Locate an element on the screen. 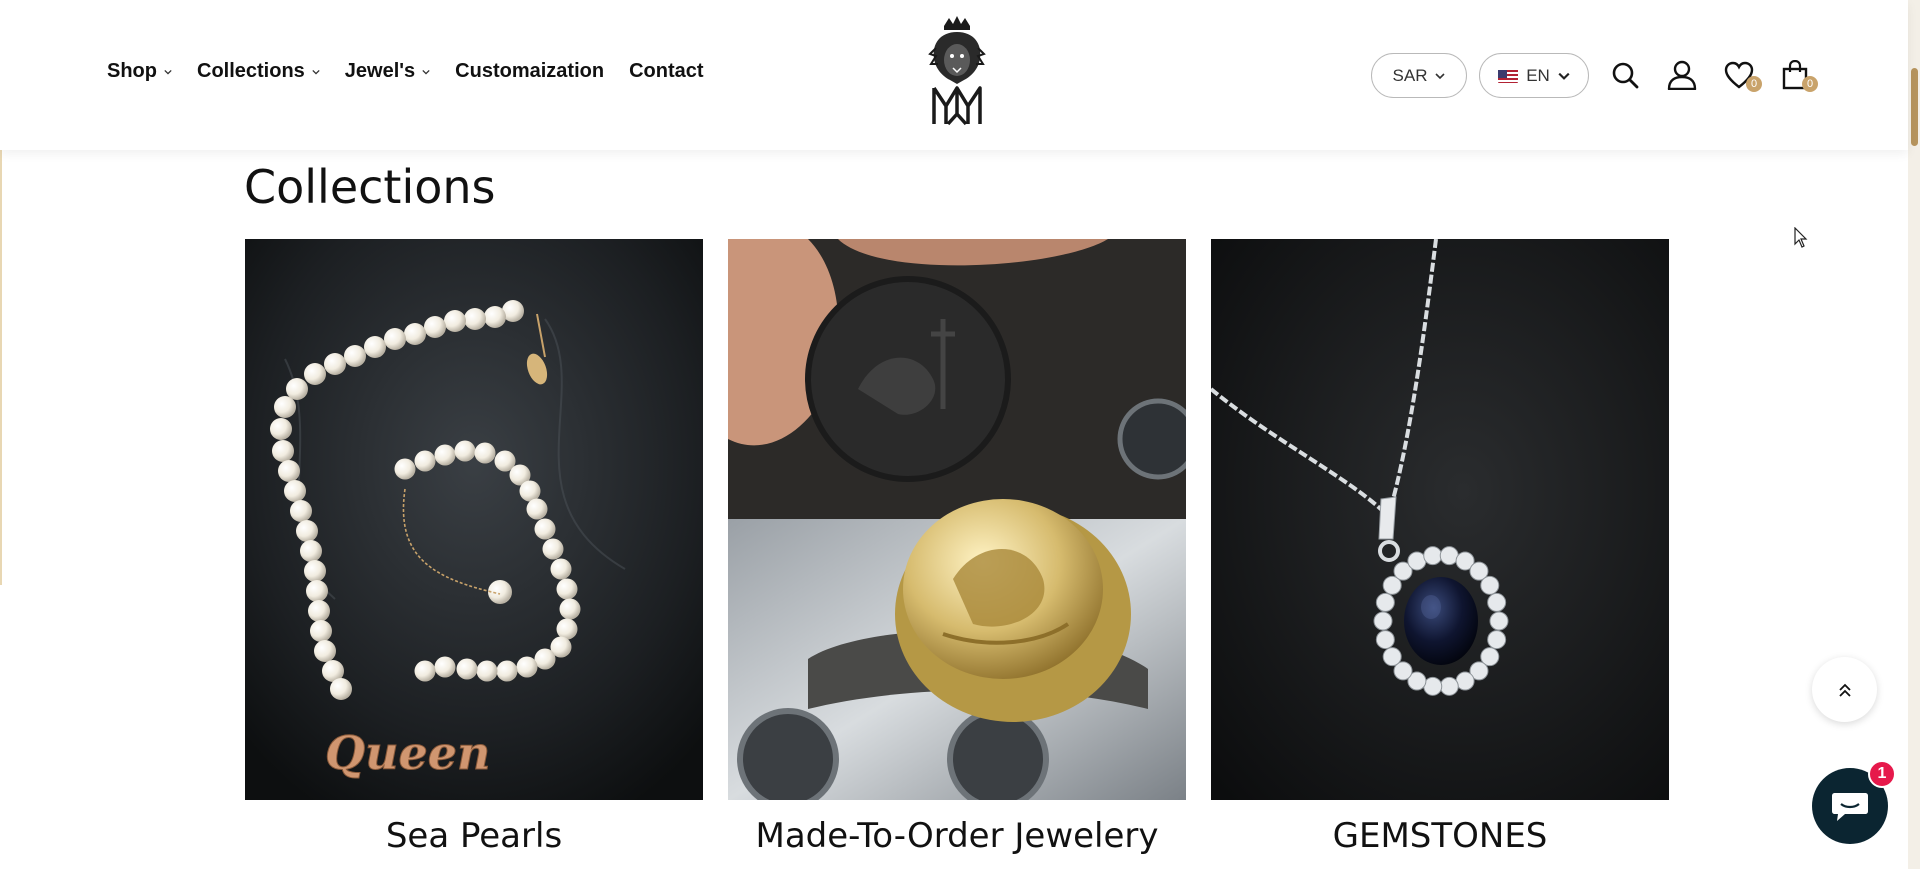  currency-label: SAR is located at coordinates (1410, 75).